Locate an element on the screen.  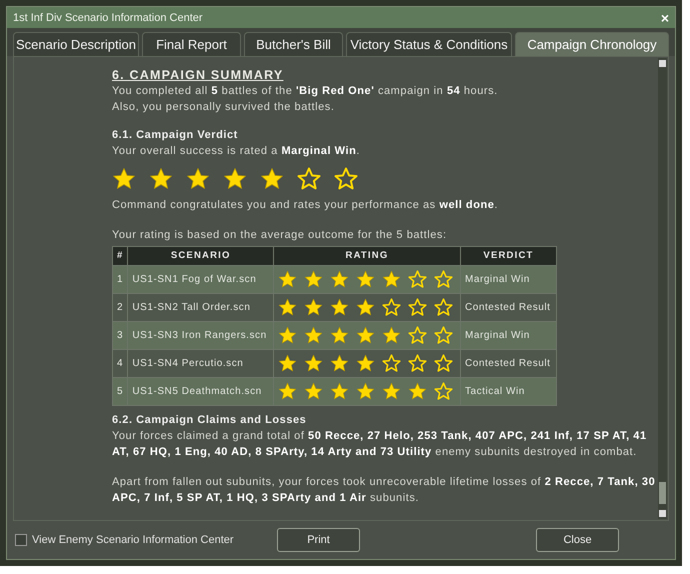
table-cell: US1-SN2 Tall Order.scn is located at coordinates (201, 308).